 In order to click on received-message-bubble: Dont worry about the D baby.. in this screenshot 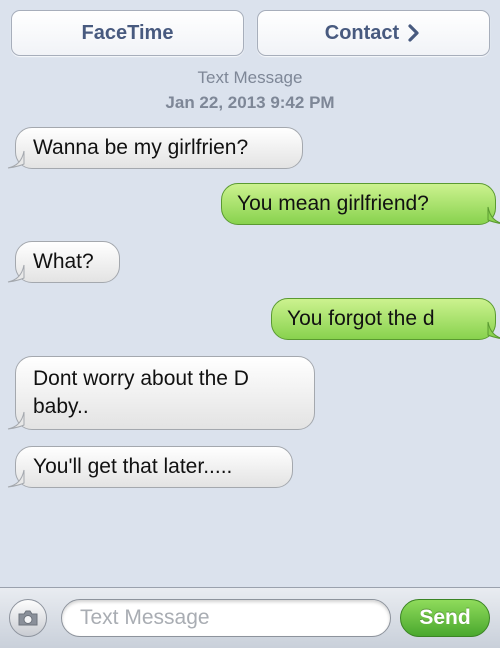, I will do `click(161, 393)`.